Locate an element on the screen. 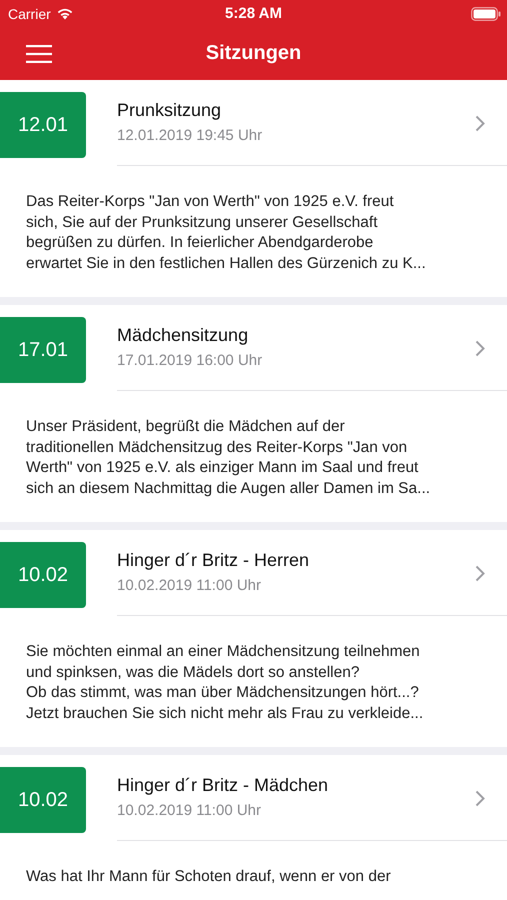 The width and height of the screenshot is (507, 900). date-badge: 17.01 is located at coordinates (43, 350).